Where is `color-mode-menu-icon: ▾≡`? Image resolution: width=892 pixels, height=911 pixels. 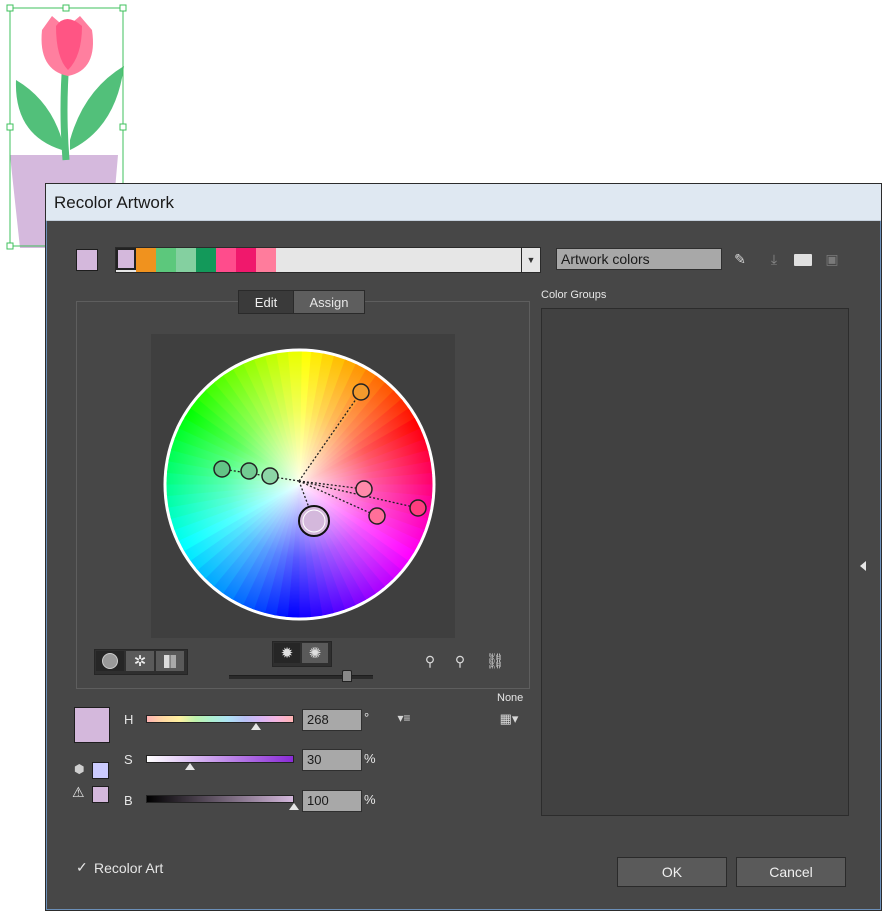
color-mode-menu-icon: ▾≡ is located at coordinates (404, 718).